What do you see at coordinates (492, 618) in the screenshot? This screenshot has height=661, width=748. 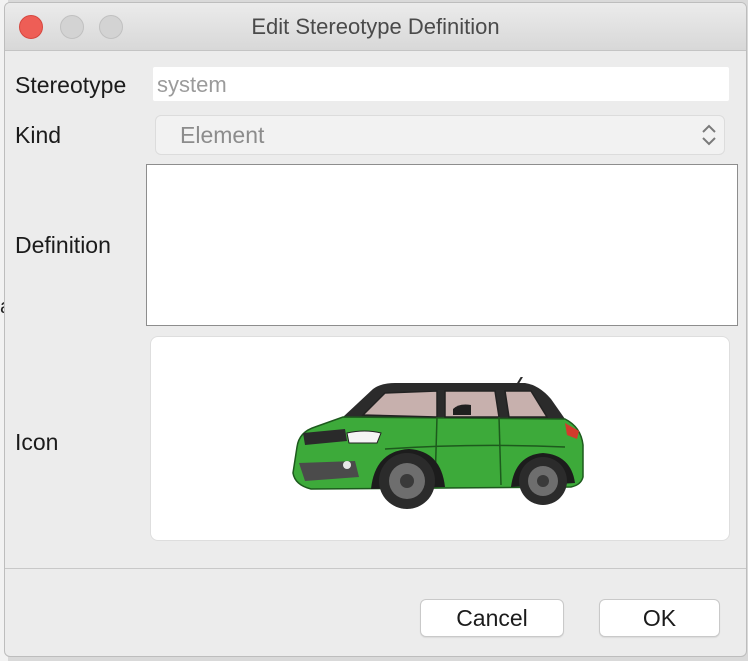 I see `cancel-button: Cancel` at bounding box center [492, 618].